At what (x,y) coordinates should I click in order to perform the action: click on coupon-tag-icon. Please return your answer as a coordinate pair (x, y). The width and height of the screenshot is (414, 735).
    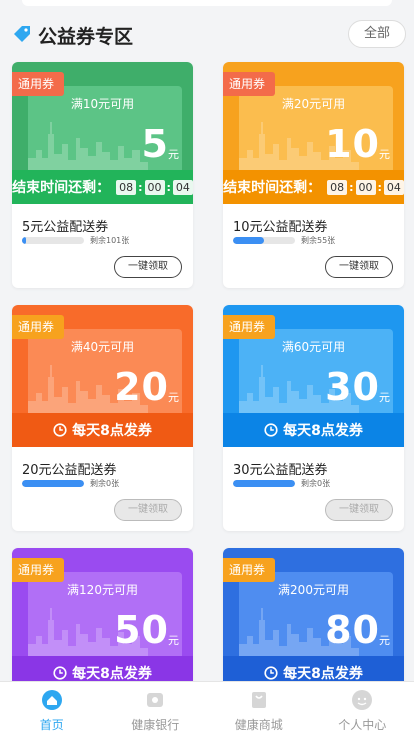
    Looking at the image, I should click on (22, 34).